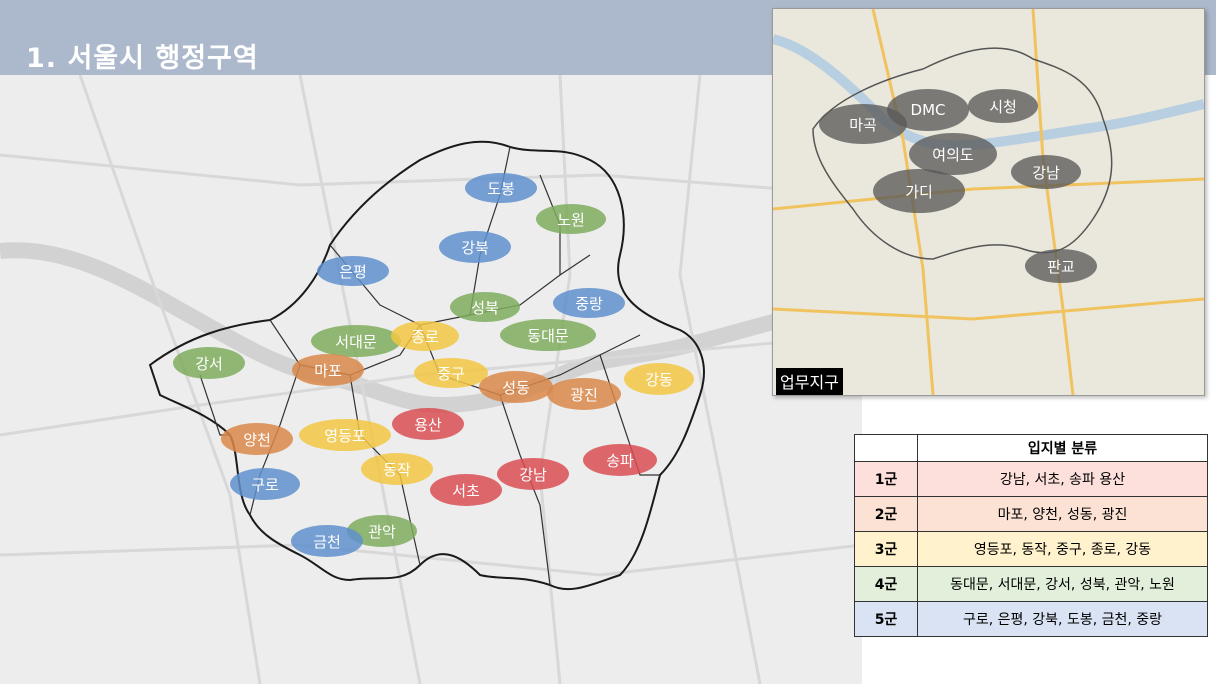  What do you see at coordinates (327, 541) in the screenshot?
I see `district-geumcheon: 금천` at bounding box center [327, 541].